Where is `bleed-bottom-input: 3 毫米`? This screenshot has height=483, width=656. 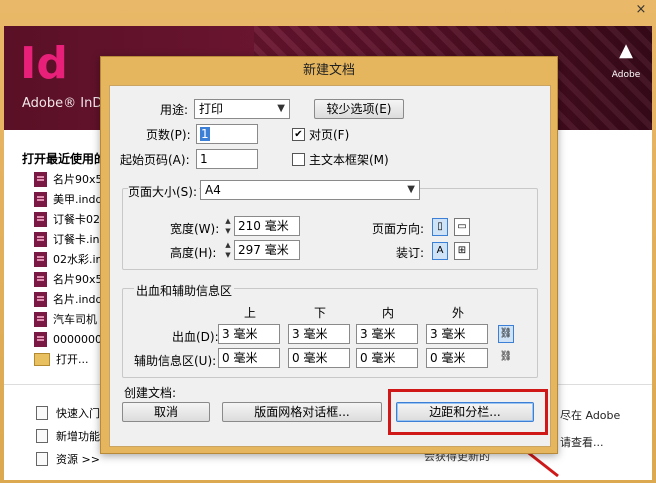
bleed-bottom-input: 3 毫米 is located at coordinates (319, 334).